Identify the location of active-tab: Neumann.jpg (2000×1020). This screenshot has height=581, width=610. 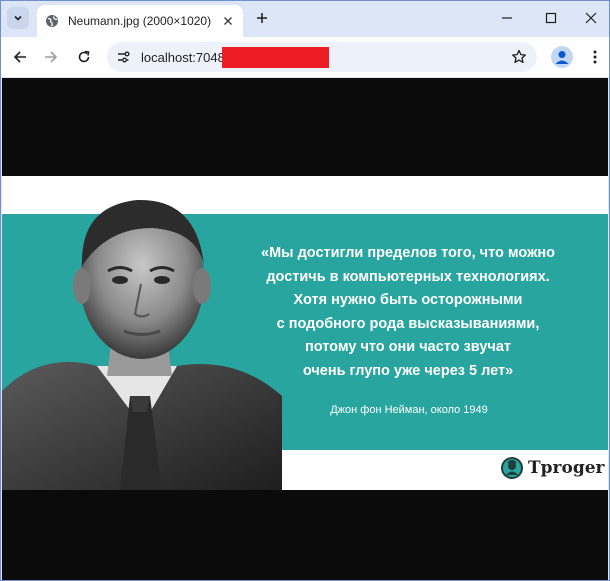
(140, 21).